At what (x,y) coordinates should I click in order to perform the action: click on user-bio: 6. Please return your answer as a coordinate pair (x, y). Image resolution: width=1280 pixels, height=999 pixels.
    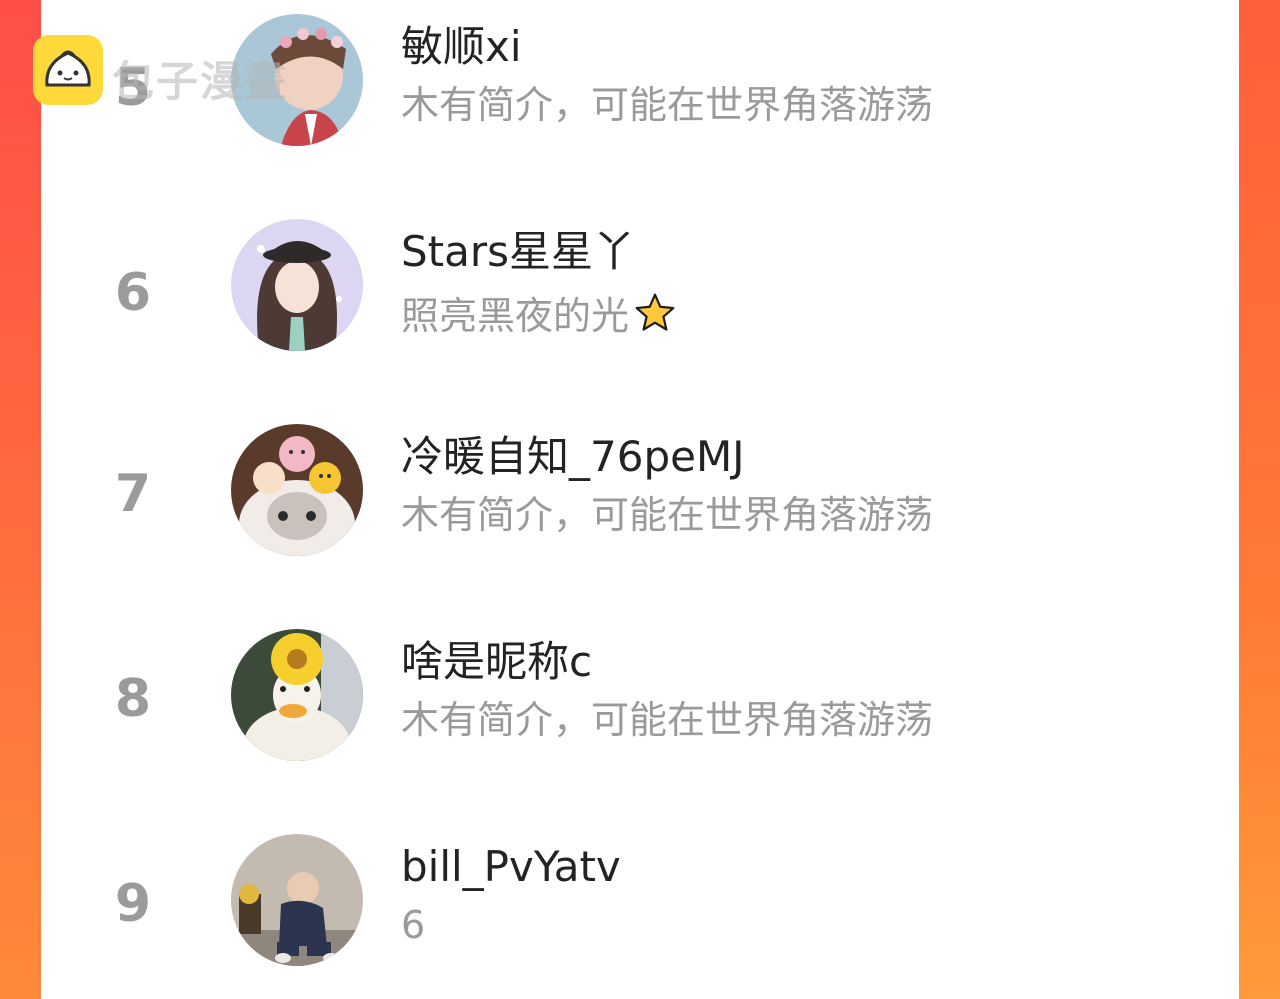
    Looking at the image, I should click on (413, 925).